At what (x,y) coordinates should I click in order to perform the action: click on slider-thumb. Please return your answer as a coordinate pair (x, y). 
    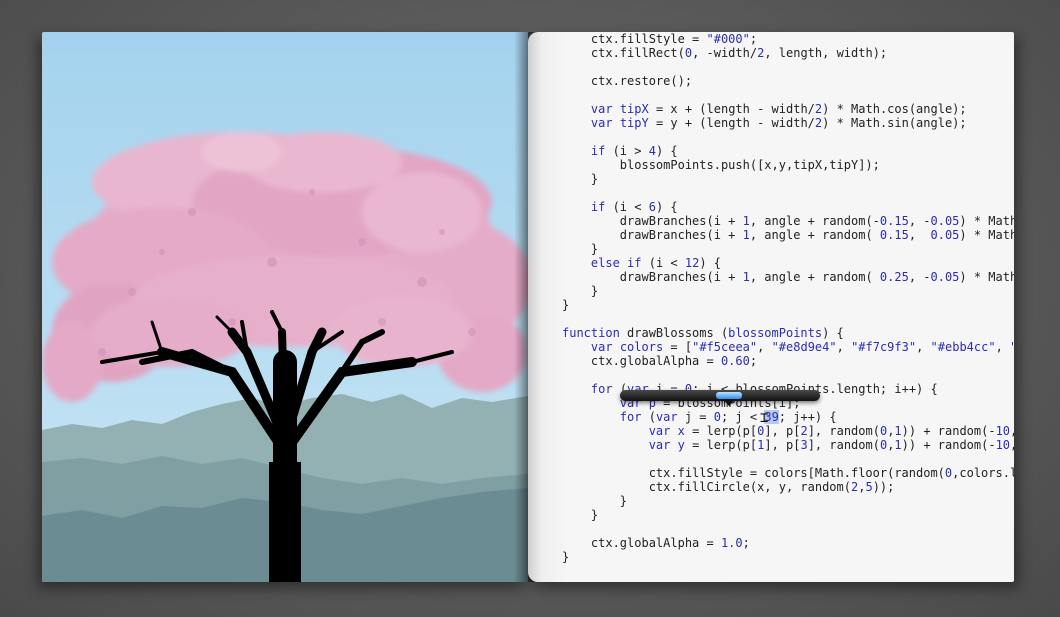
    Looking at the image, I should click on (729, 395).